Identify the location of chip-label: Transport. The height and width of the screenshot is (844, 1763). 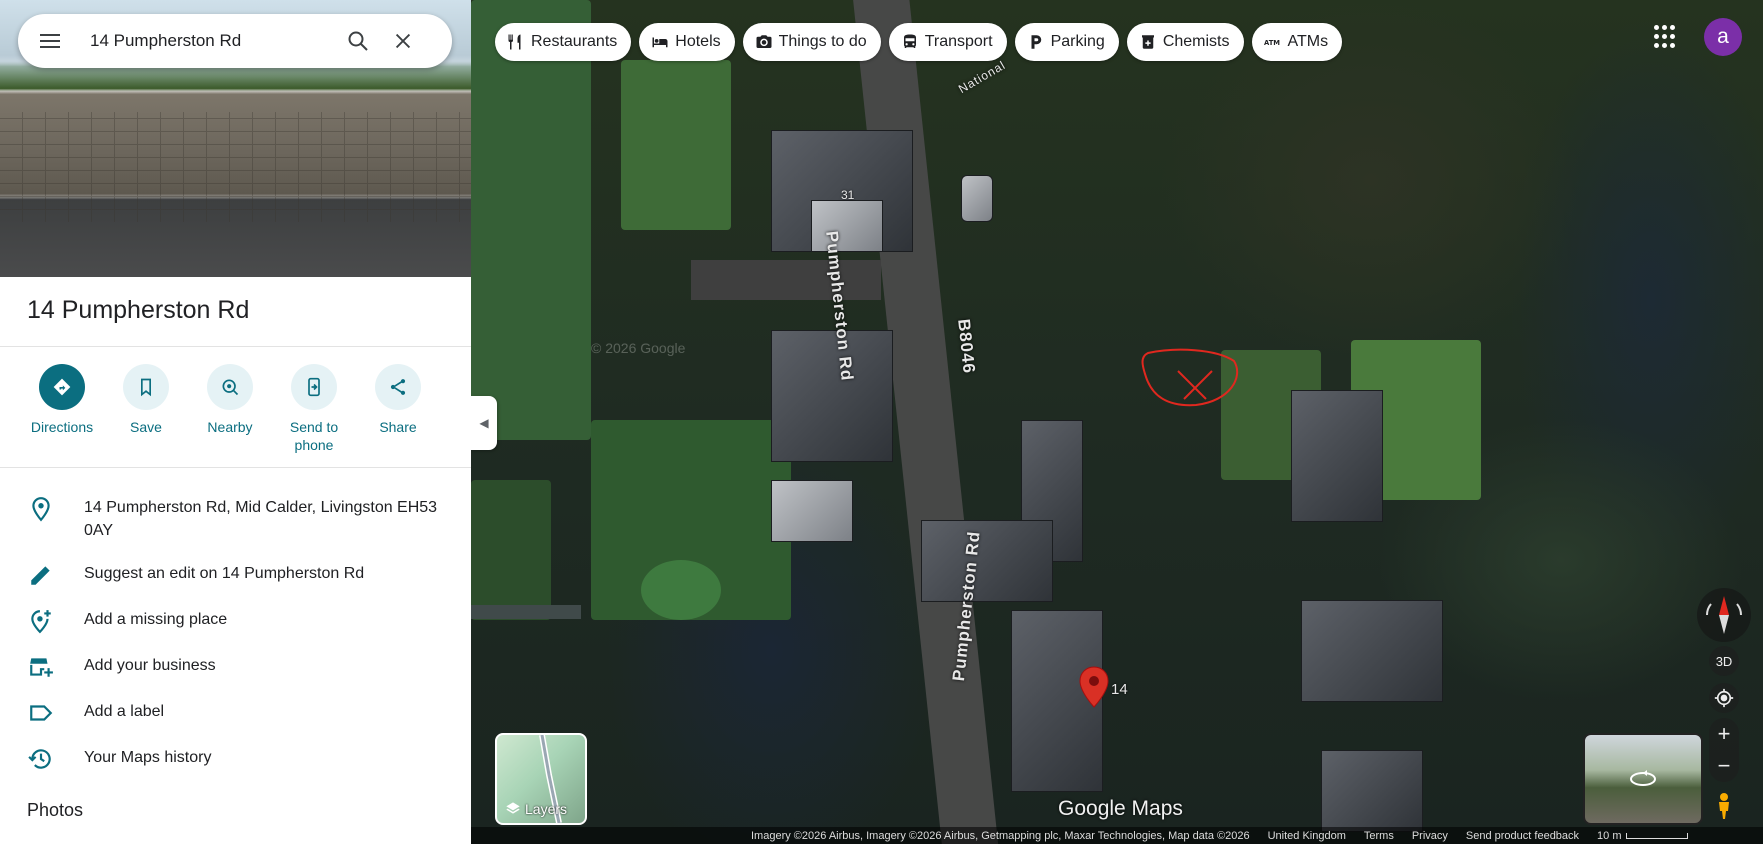
(958, 41).